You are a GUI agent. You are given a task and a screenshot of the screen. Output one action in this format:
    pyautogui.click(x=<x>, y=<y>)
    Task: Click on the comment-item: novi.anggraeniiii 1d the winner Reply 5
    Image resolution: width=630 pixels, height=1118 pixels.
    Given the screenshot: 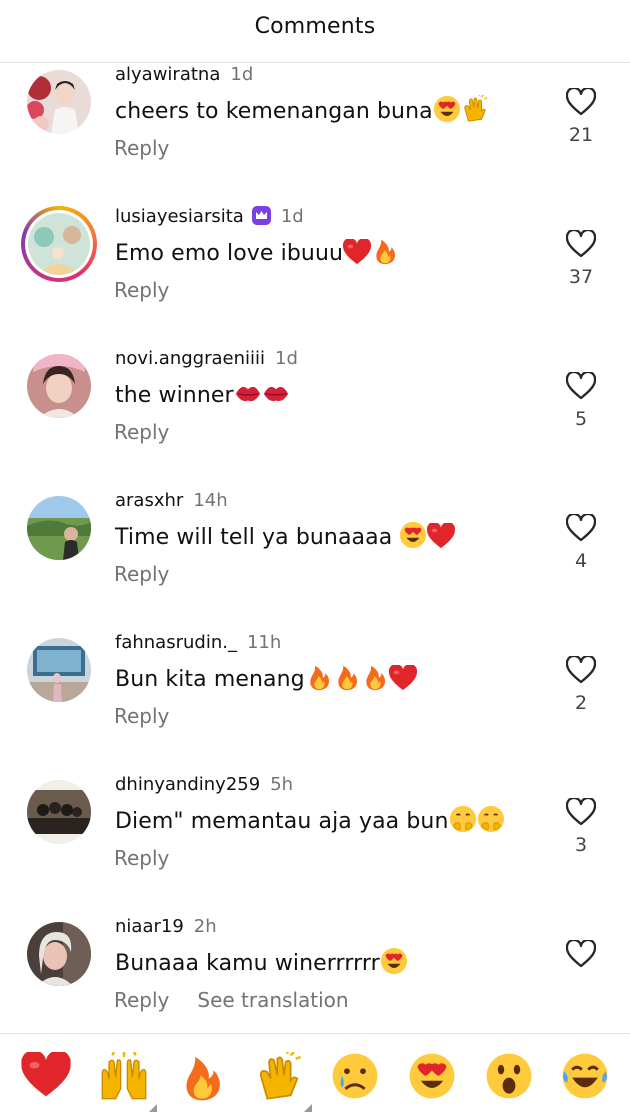 What is the action you would take?
    pyautogui.click(x=315, y=419)
    